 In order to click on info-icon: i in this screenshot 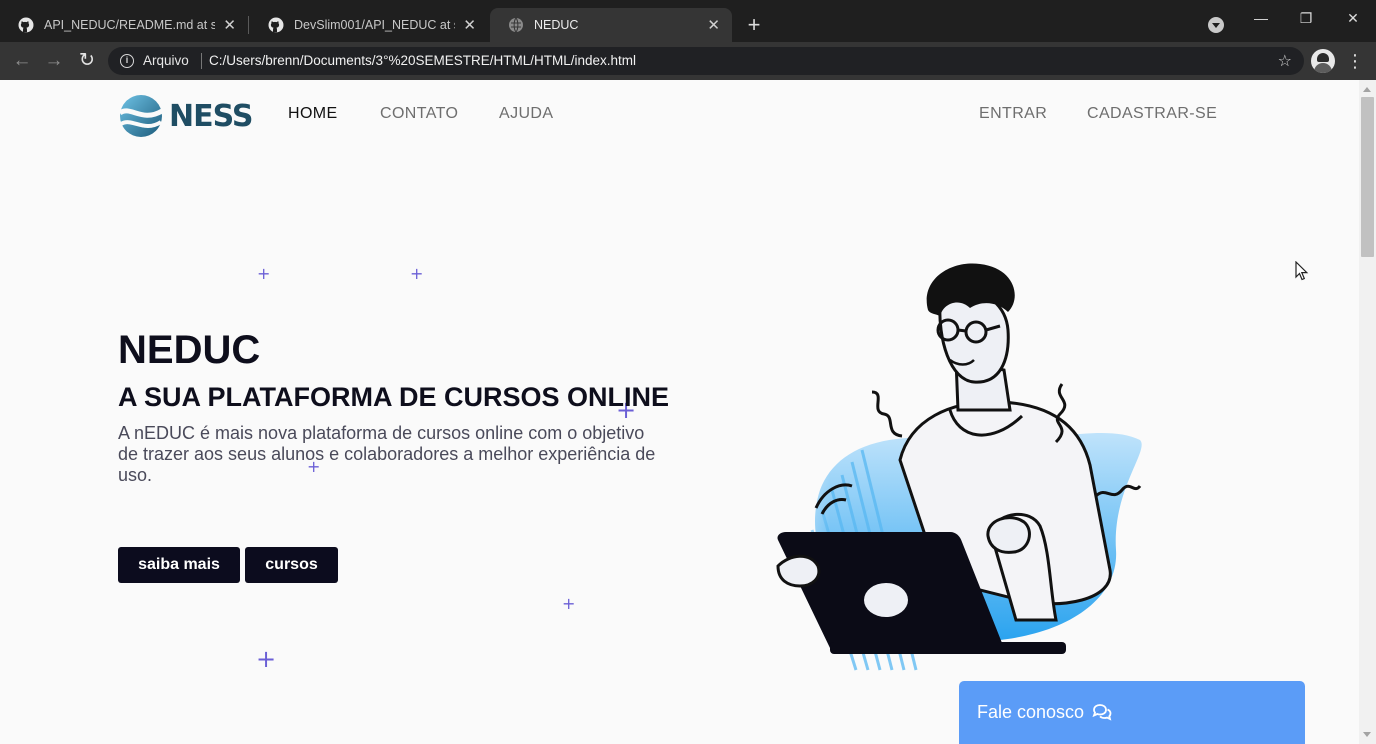, I will do `click(127, 61)`.